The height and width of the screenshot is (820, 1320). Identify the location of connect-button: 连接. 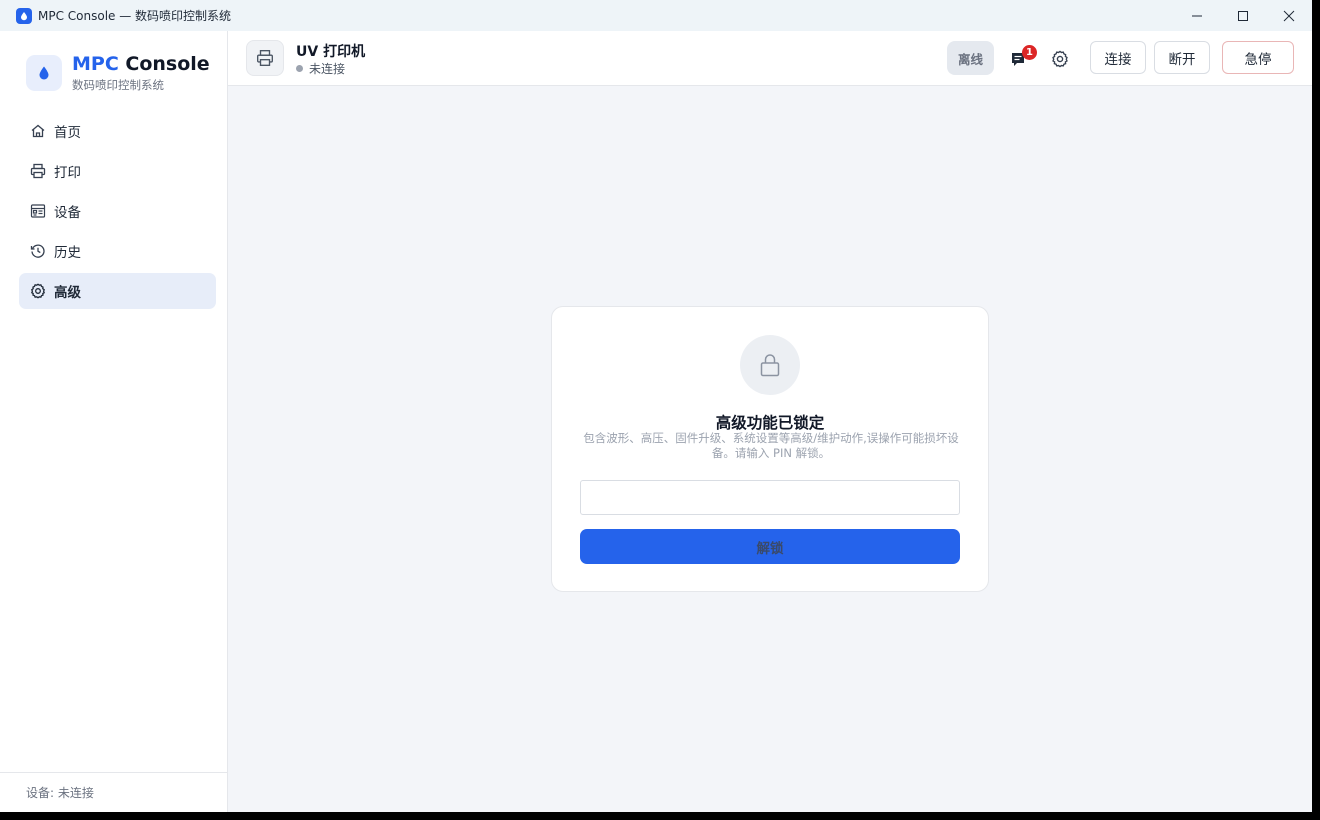
(1118, 57).